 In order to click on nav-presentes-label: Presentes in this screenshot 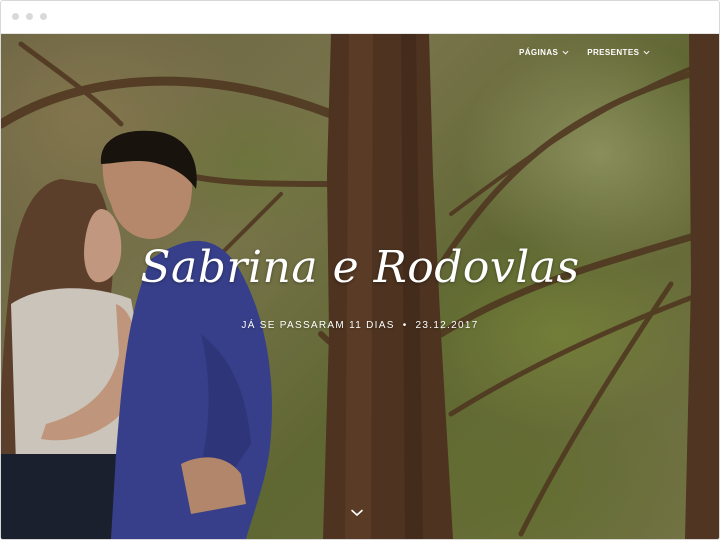, I will do `click(613, 52)`.